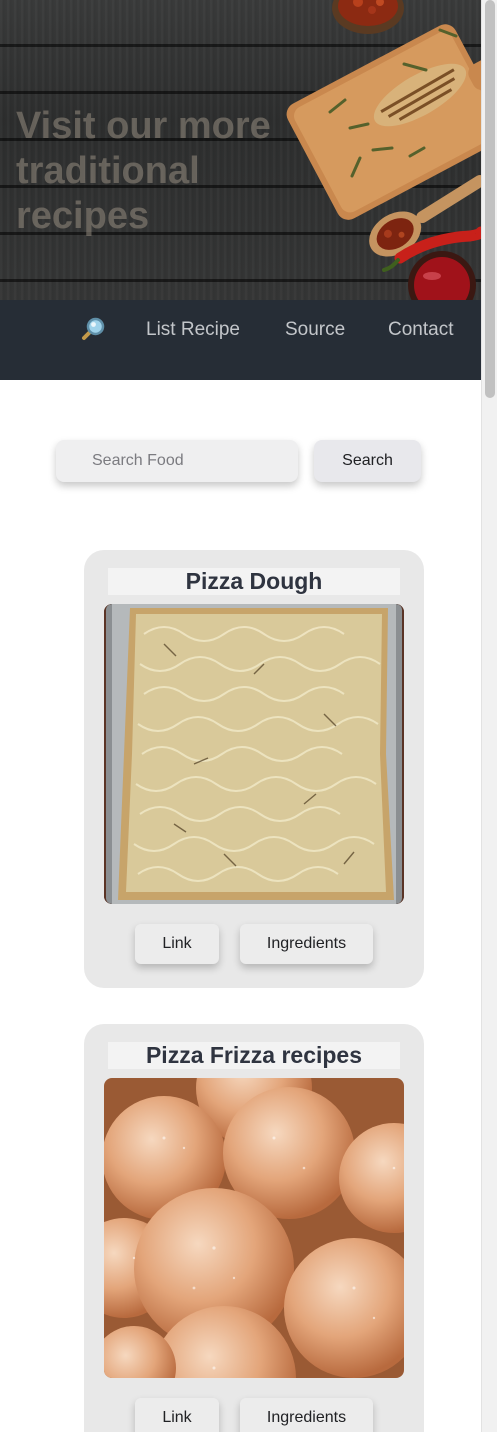 The image size is (497, 1432). I want to click on nav-link-contact: Contact, so click(420, 330).